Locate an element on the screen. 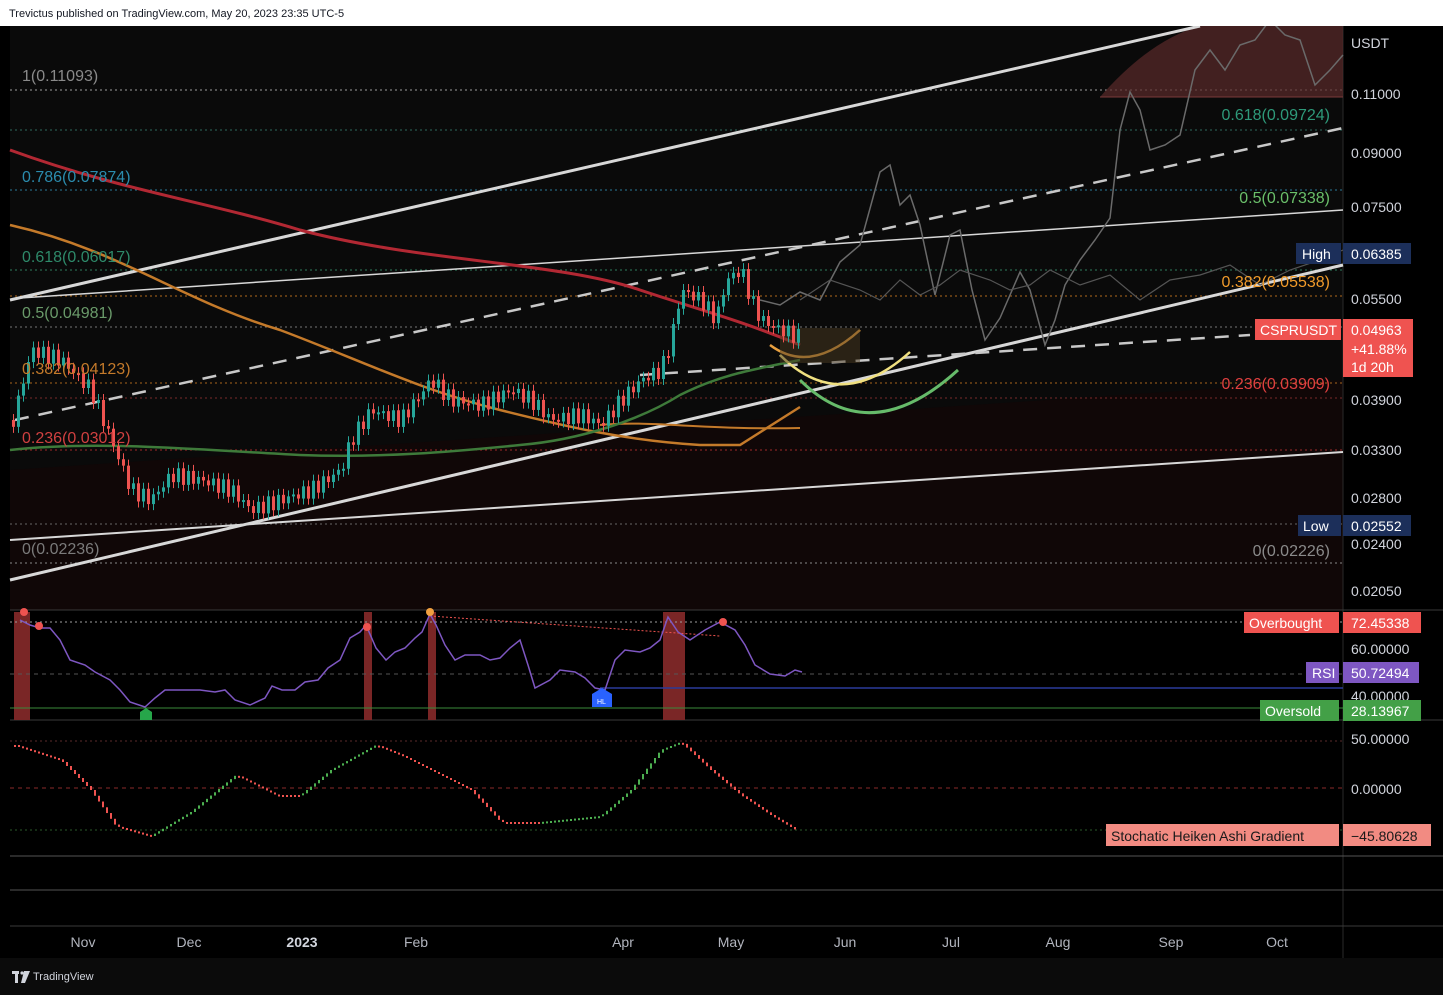 The height and width of the screenshot is (995, 1443). svg-text: 0.02552 is located at coordinates (1376, 526).